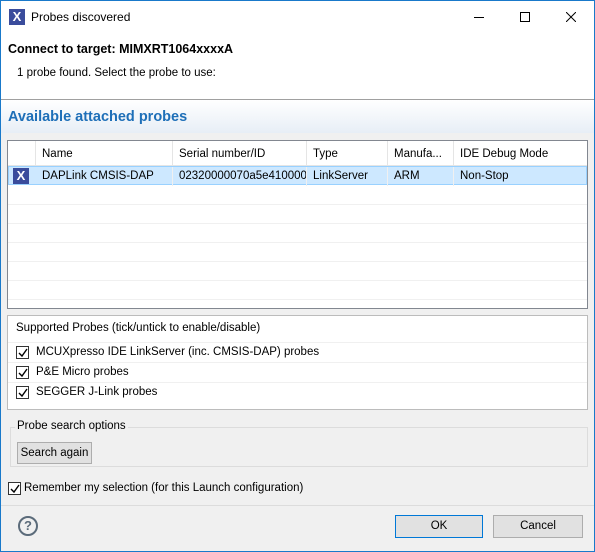  What do you see at coordinates (21, 176) in the screenshot?
I see `probe-icon: X` at bounding box center [21, 176].